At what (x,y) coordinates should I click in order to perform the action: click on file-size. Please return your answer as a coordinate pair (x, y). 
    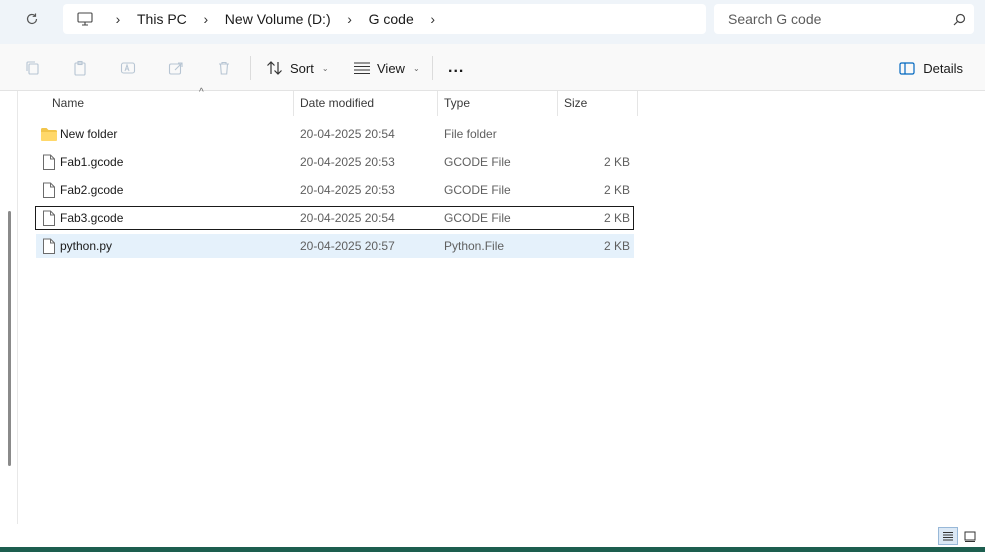
    Looking at the image, I should click on (594, 134).